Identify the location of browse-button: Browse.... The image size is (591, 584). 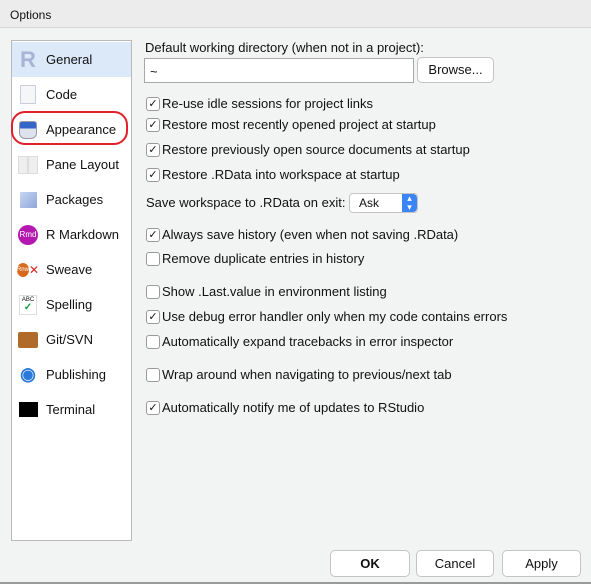
(455, 70).